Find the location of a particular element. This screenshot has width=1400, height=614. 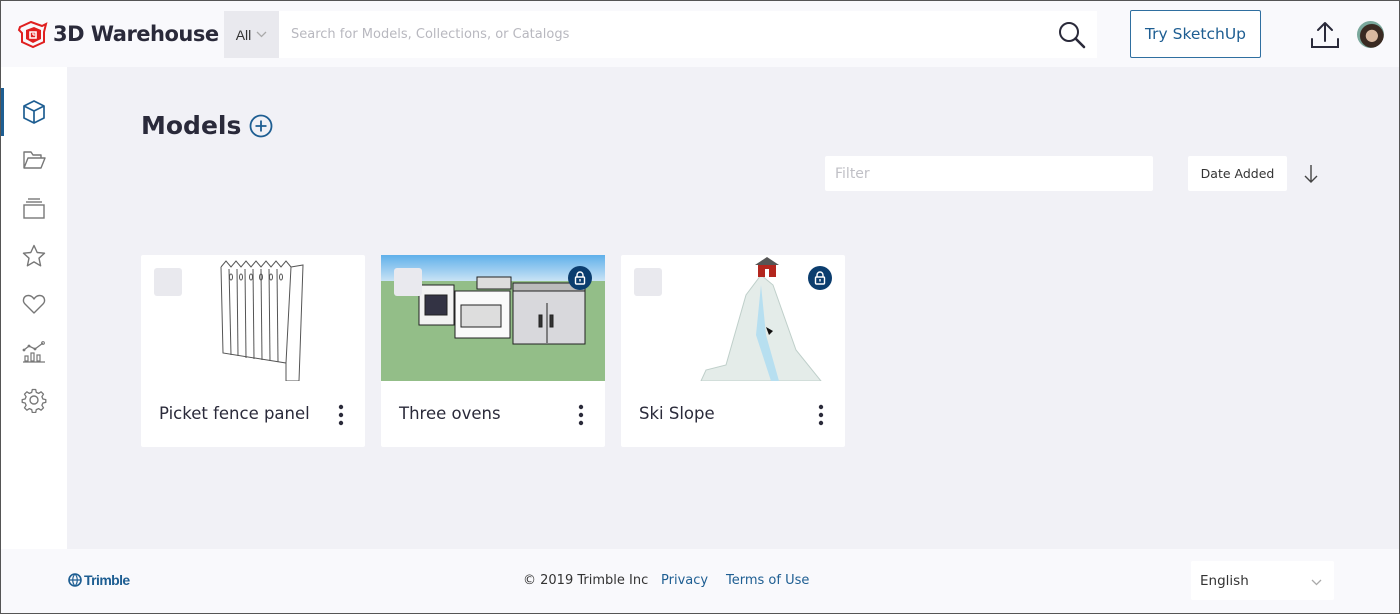

gear-icon is located at coordinates (34, 400).